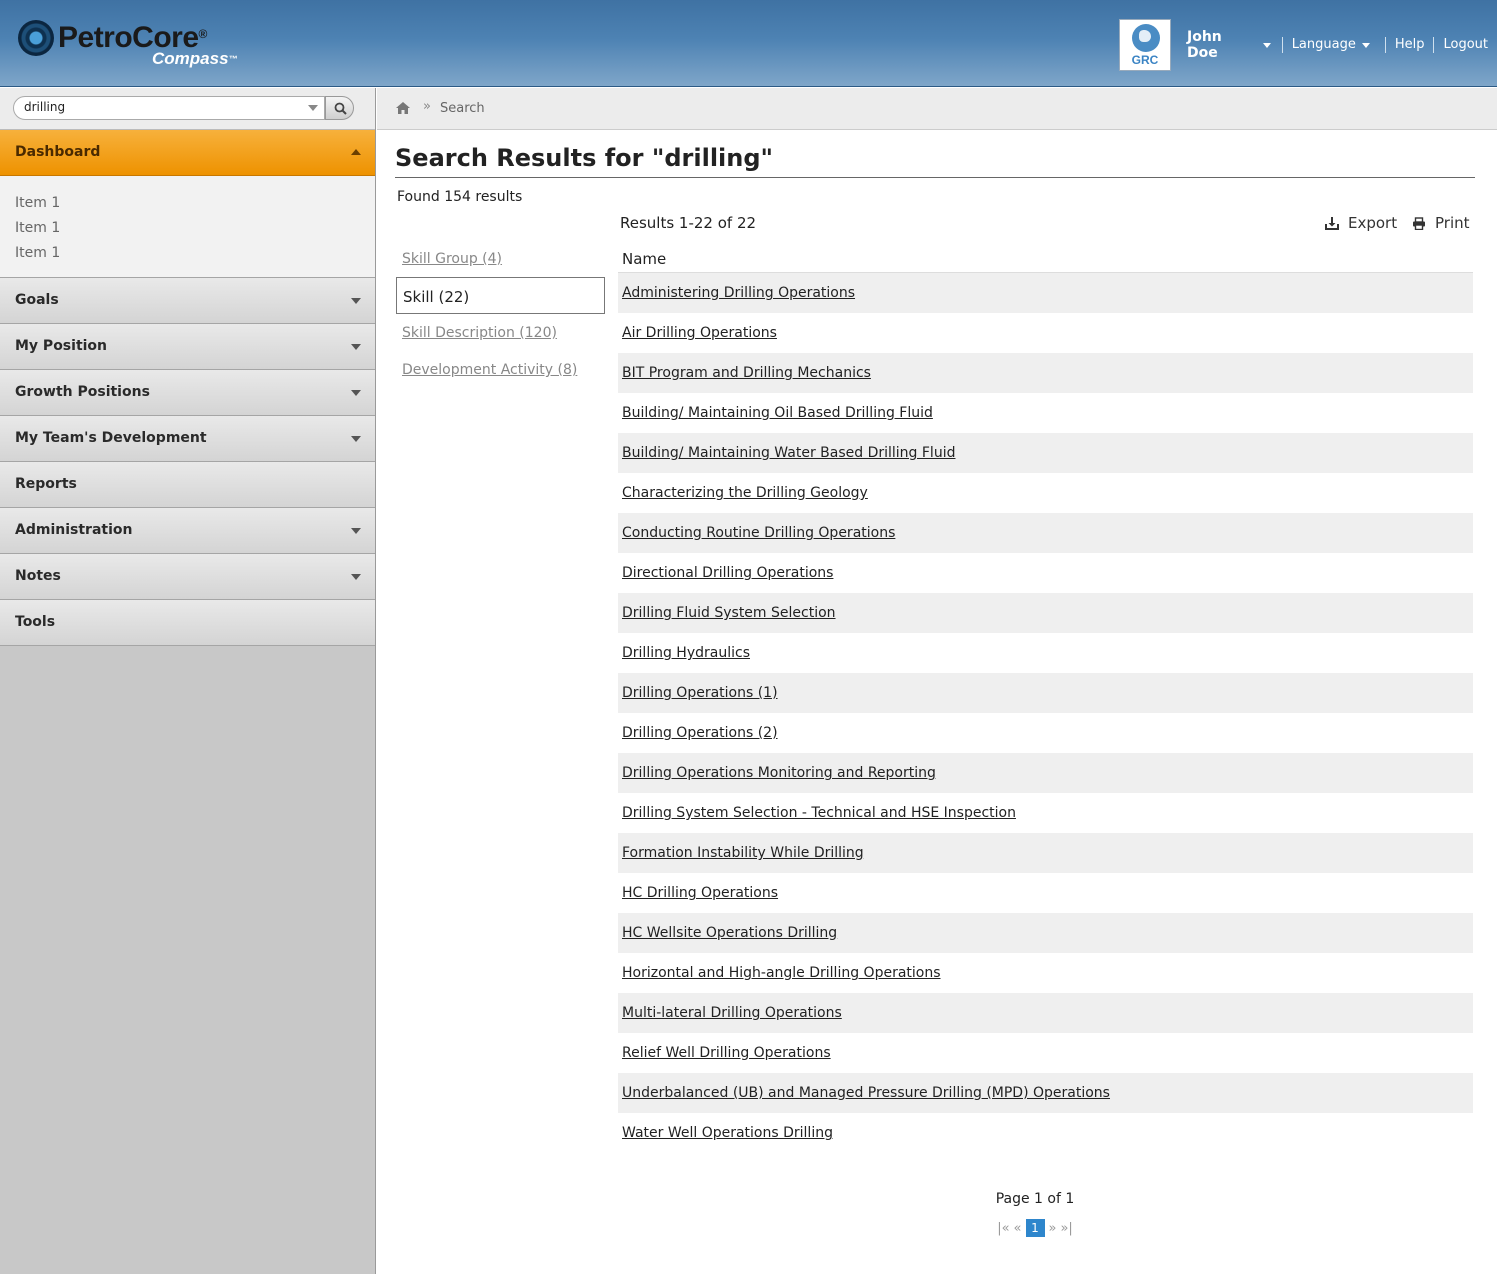 The height and width of the screenshot is (1274, 1497). Describe the element at coordinates (727, 1133) in the screenshot. I see `result-link: Water Well Operations Drilling` at that location.